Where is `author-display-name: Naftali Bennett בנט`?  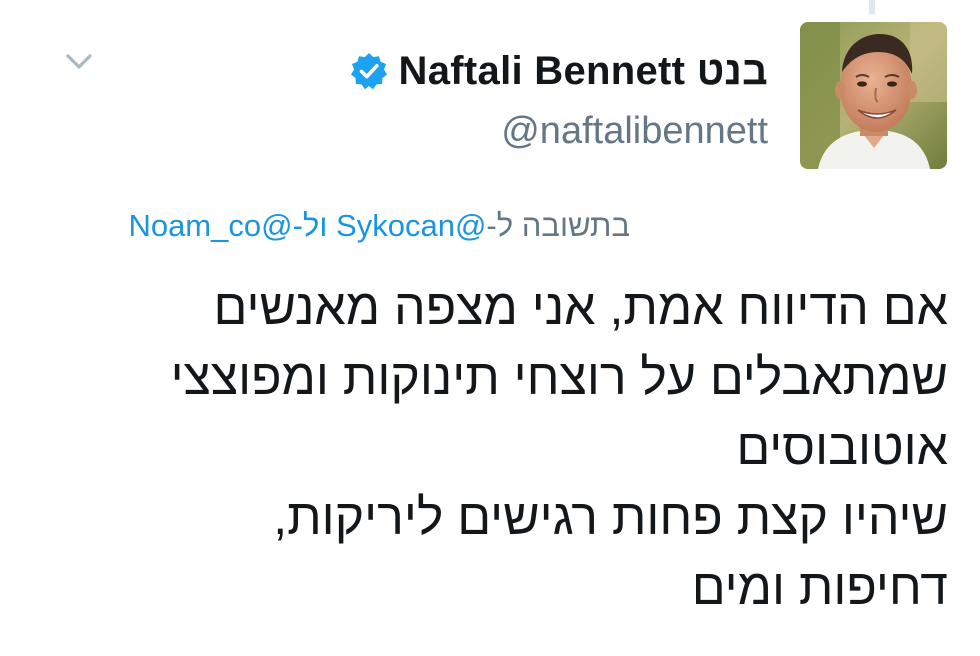
author-display-name: Naftali Bennett בנט is located at coordinates (583, 71).